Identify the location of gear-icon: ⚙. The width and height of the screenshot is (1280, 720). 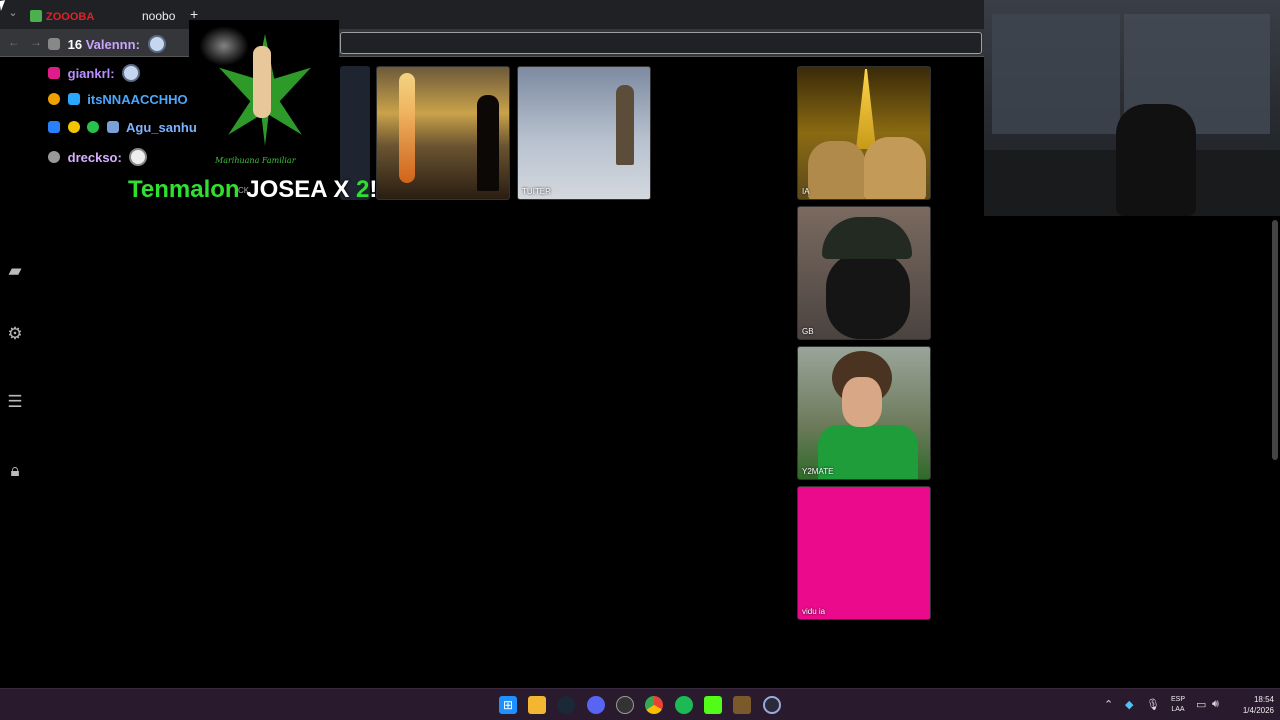
(15, 334).